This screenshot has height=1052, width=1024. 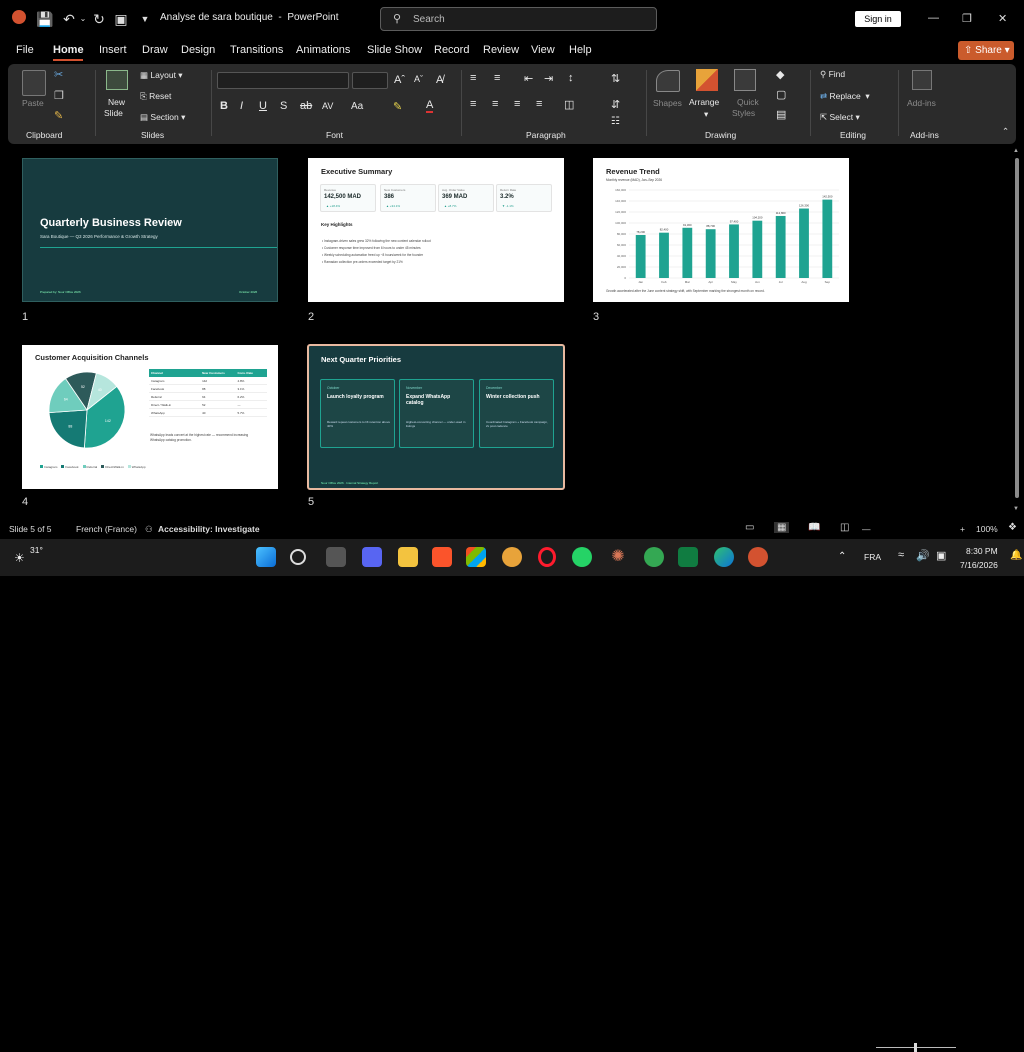 I want to click on claude-icon: ✺, so click(x=618, y=557).